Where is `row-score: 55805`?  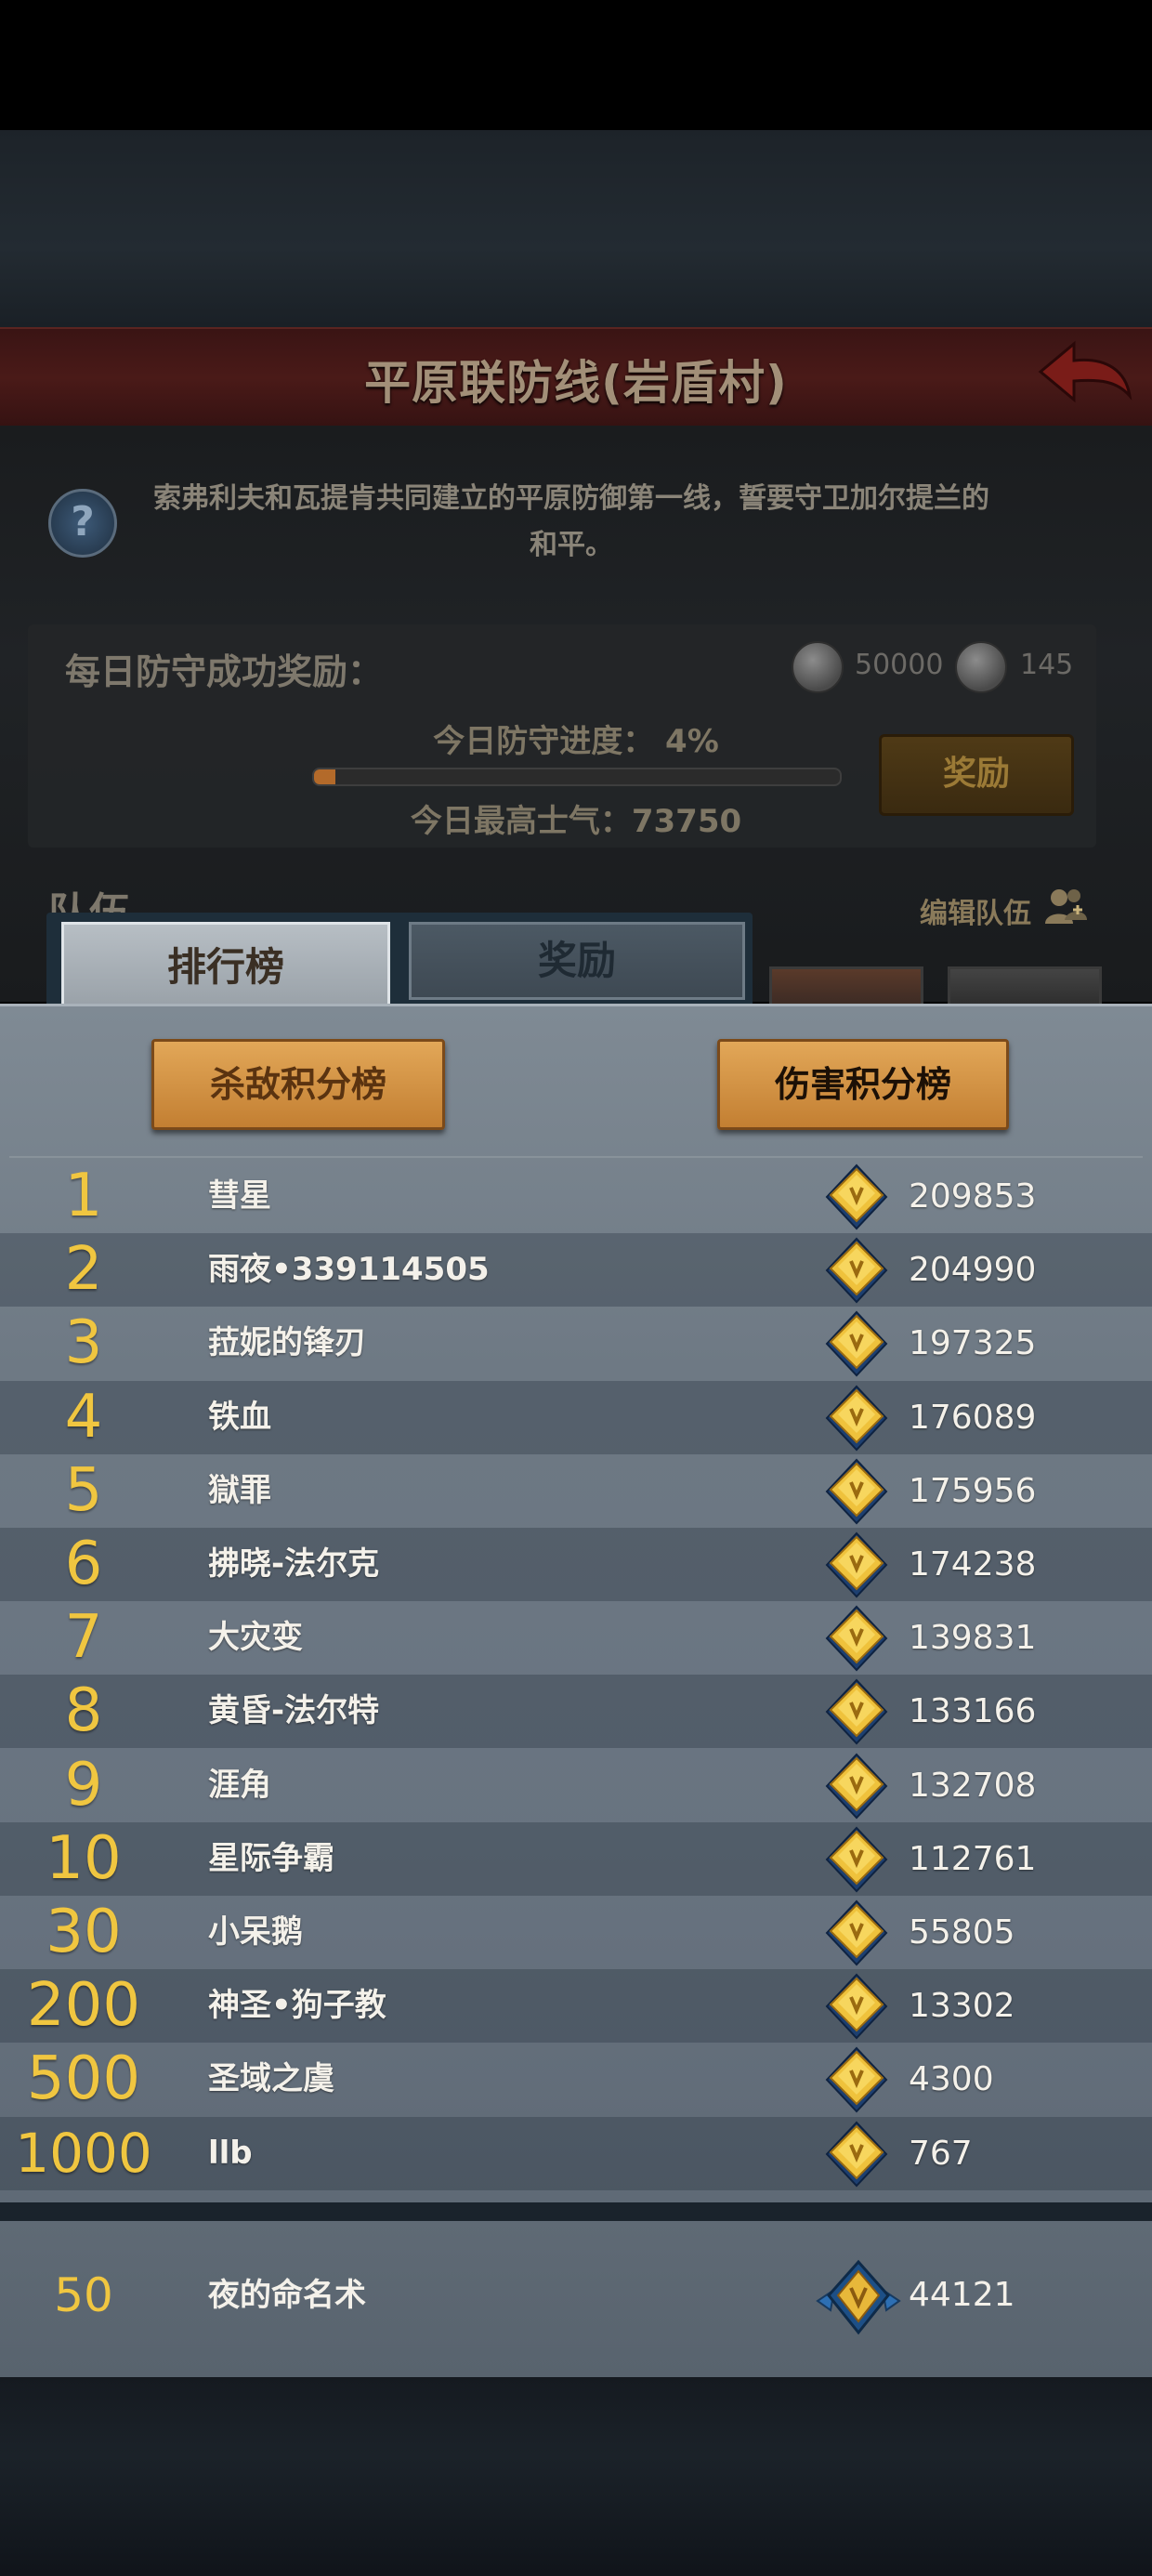 row-score: 55805 is located at coordinates (962, 1932).